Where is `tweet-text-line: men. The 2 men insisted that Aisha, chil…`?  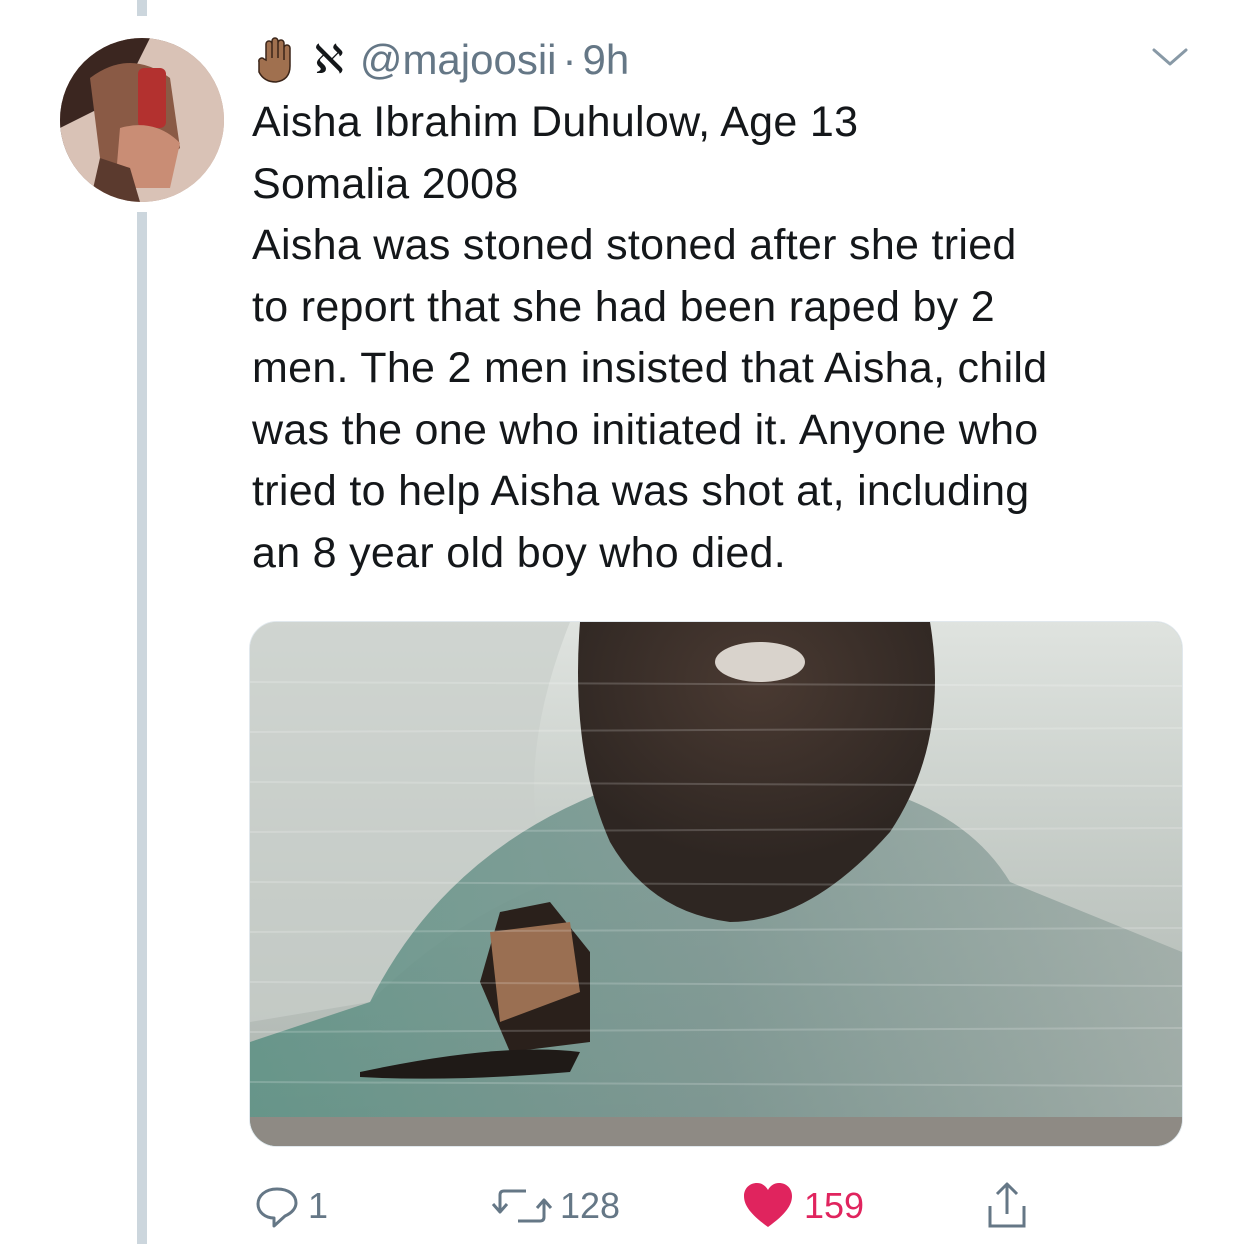
tweet-text-line: men. The 2 men insisted that Aisha, chil… is located at coordinates (650, 368).